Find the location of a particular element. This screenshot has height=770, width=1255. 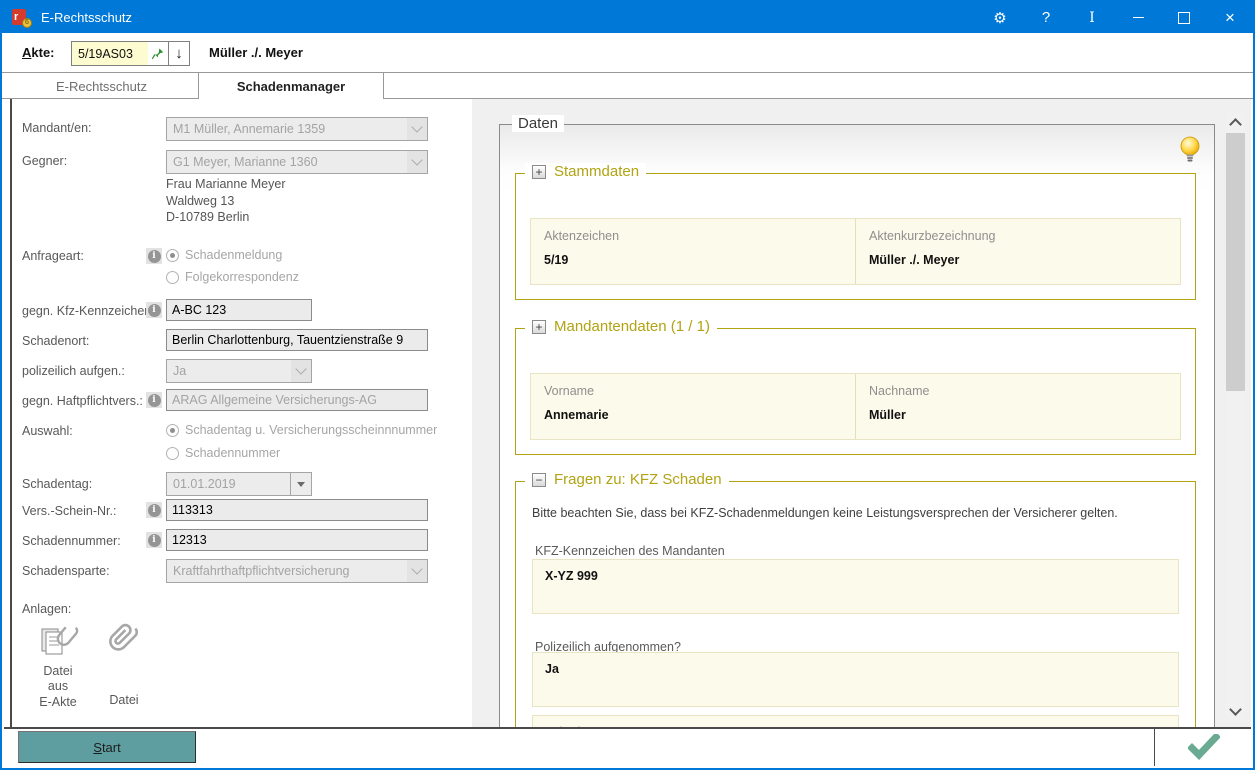

schadenort-input is located at coordinates (297, 340).